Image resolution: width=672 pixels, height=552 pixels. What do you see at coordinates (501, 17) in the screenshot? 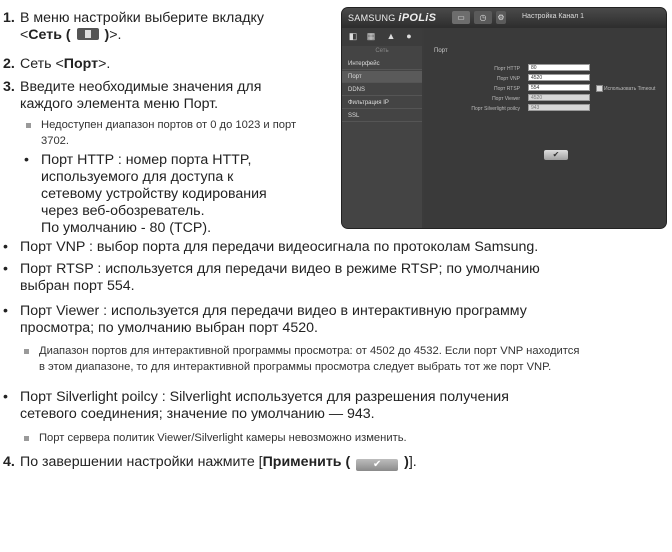
I see `setup-gear-icon: ⚙` at bounding box center [501, 17].